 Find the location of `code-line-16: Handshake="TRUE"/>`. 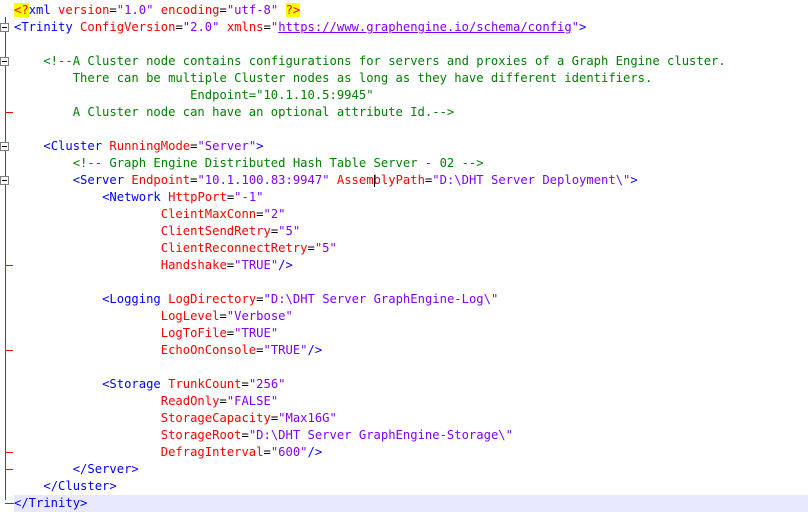

code-line-16: Handshake="TRUE"/> is located at coordinates (153, 265).